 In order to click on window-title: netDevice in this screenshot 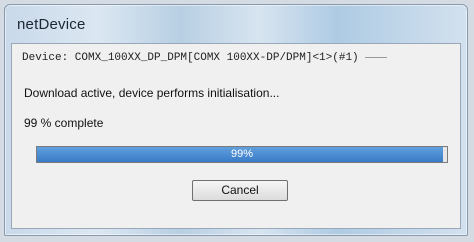, I will do `click(51, 24)`.